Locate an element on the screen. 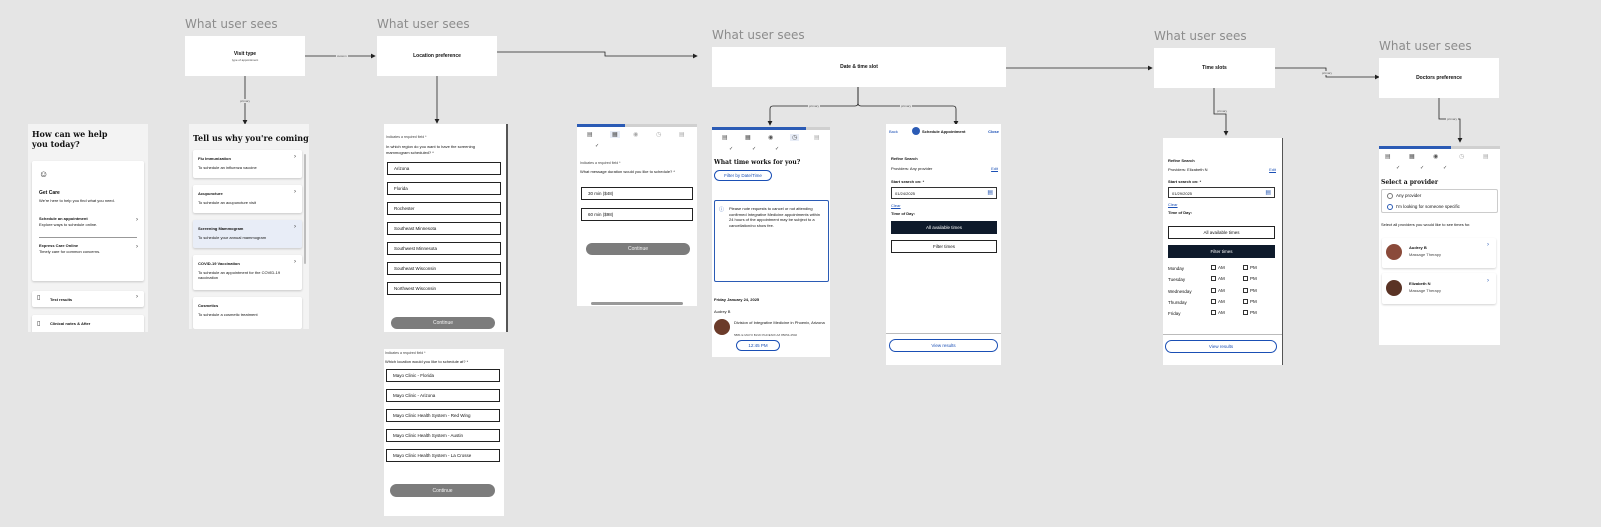 The width and height of the screenshot is (1601, 527). clipboard-icon: ▦ is located at coordinates (615, 134).